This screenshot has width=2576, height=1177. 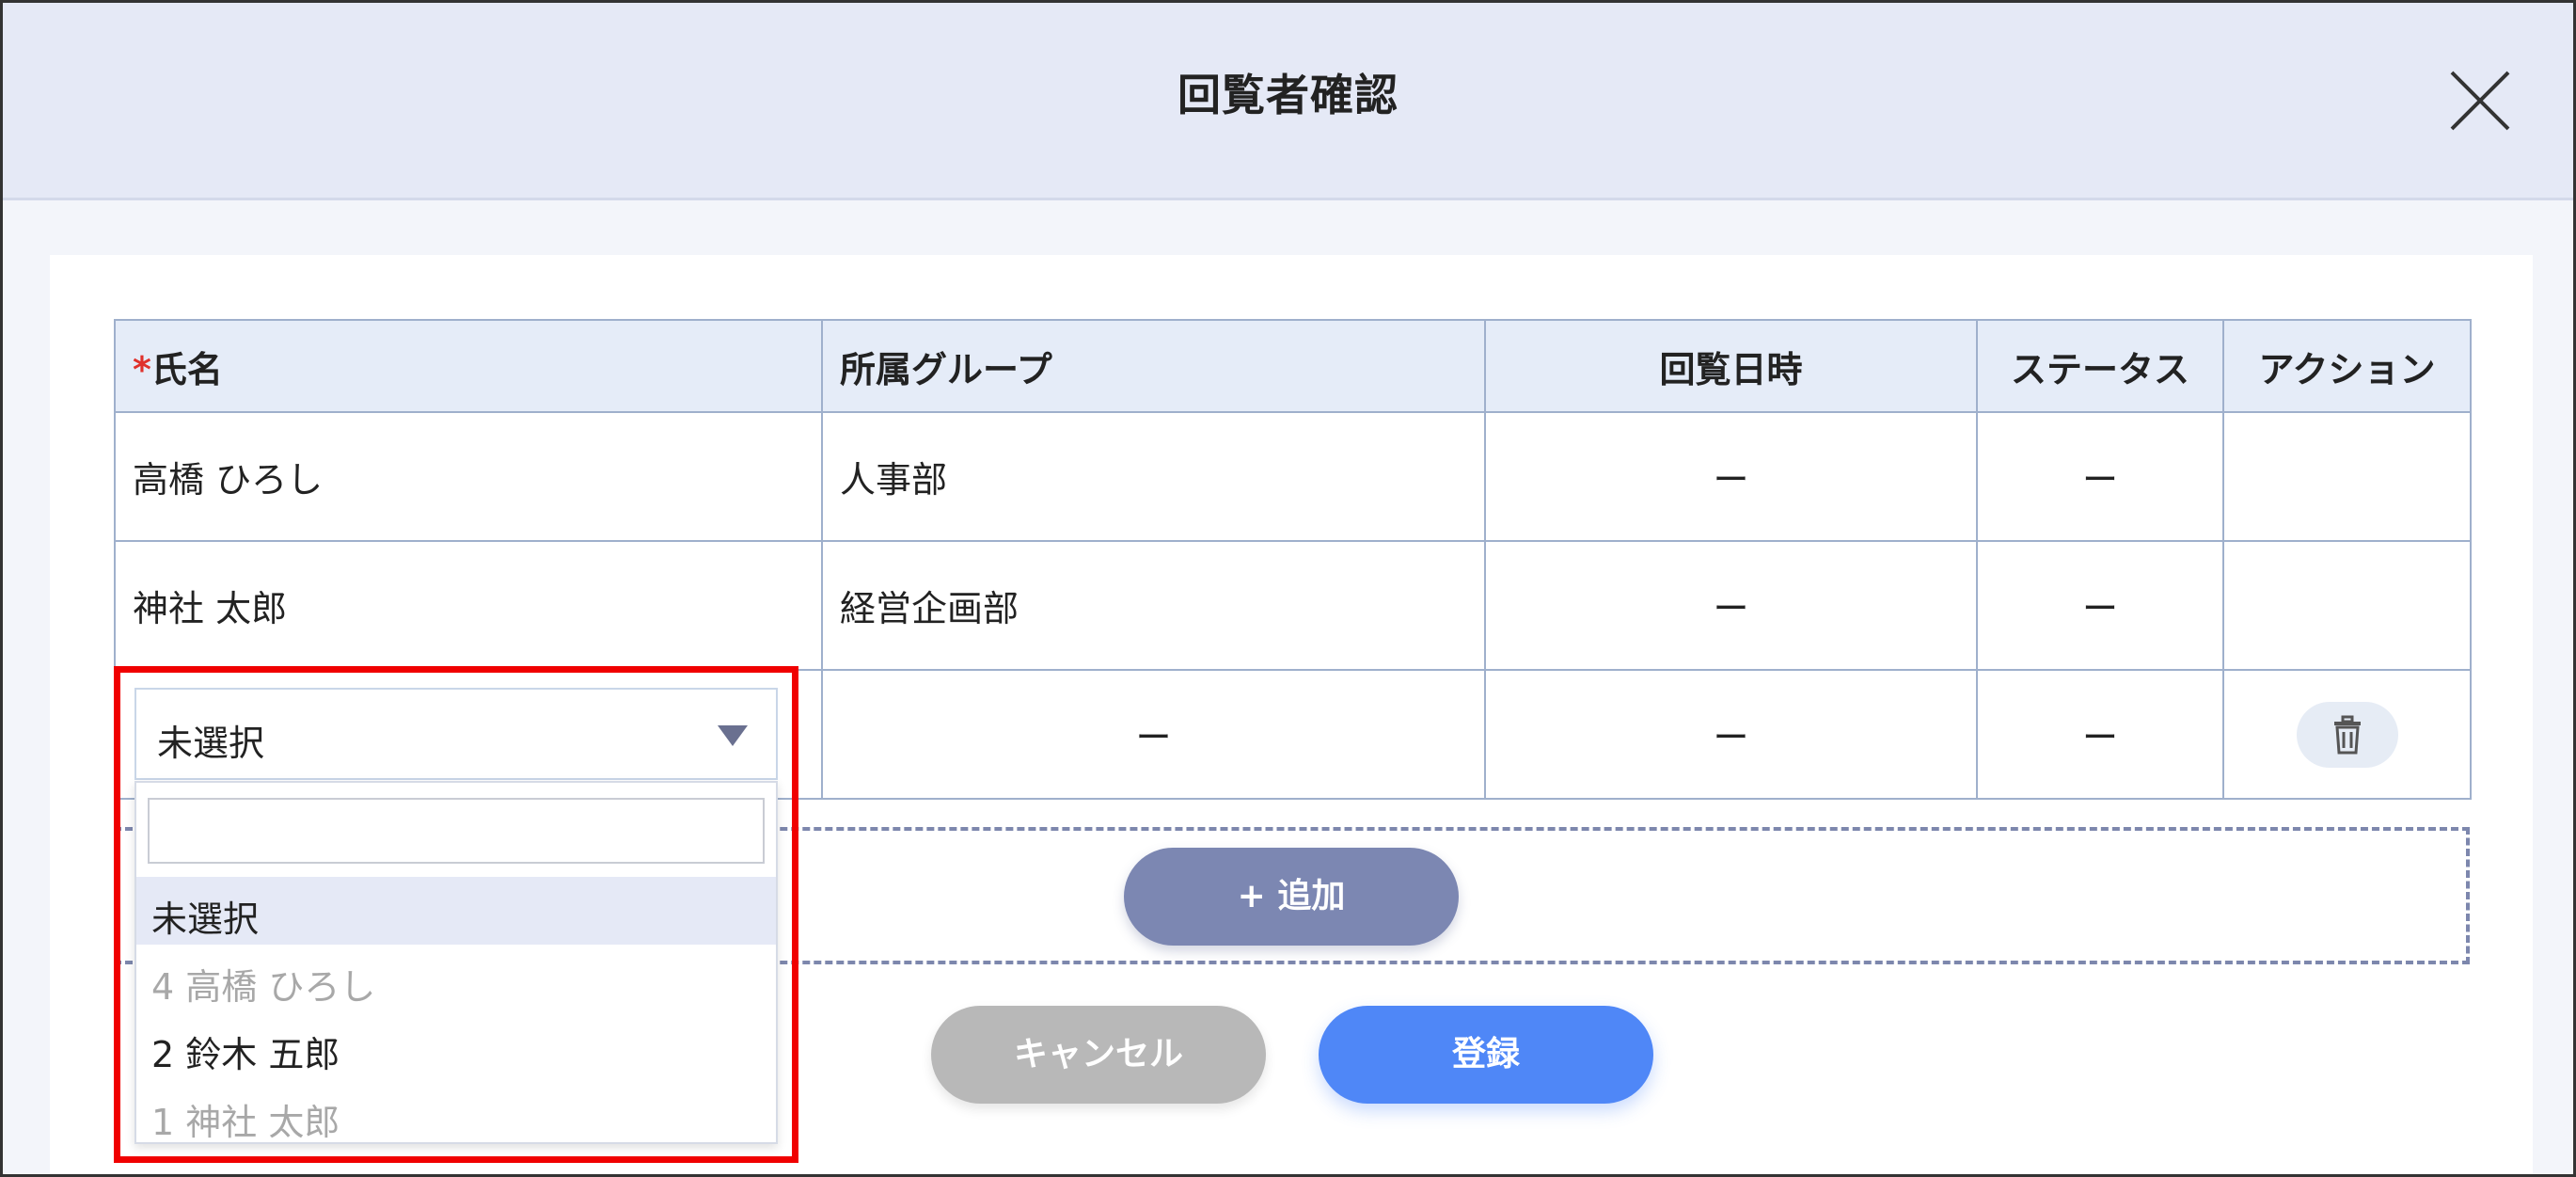 I want to click on select-value: 未選択, so click(x=211, y=743).